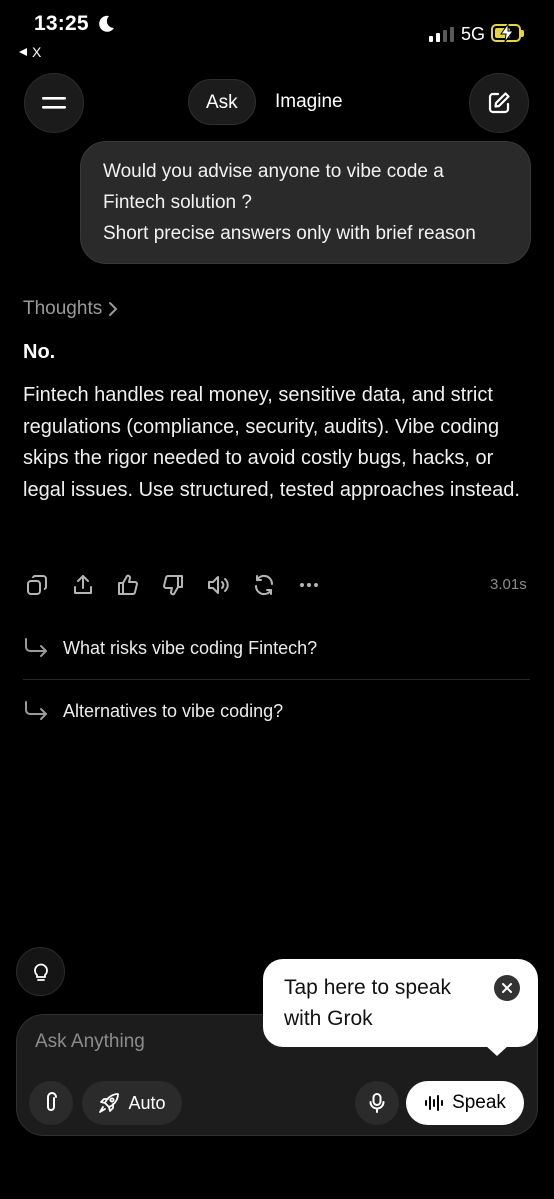  What do you see at coordinates (173, 710) in the screenshot?
I see `suggestion-label: Alternatives to vibe coding?` at bounding box center [173, 710].